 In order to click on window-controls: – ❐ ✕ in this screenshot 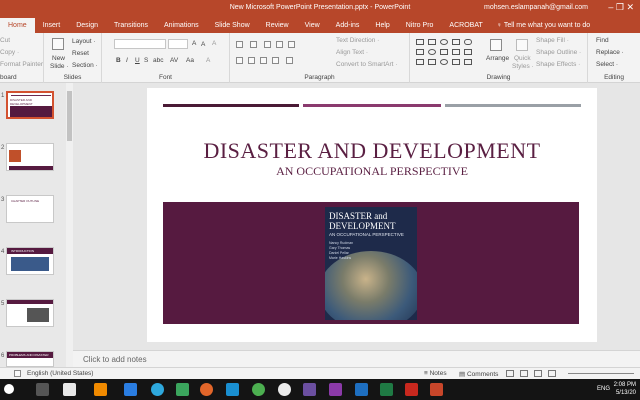, I will do `click(621, 7)`.